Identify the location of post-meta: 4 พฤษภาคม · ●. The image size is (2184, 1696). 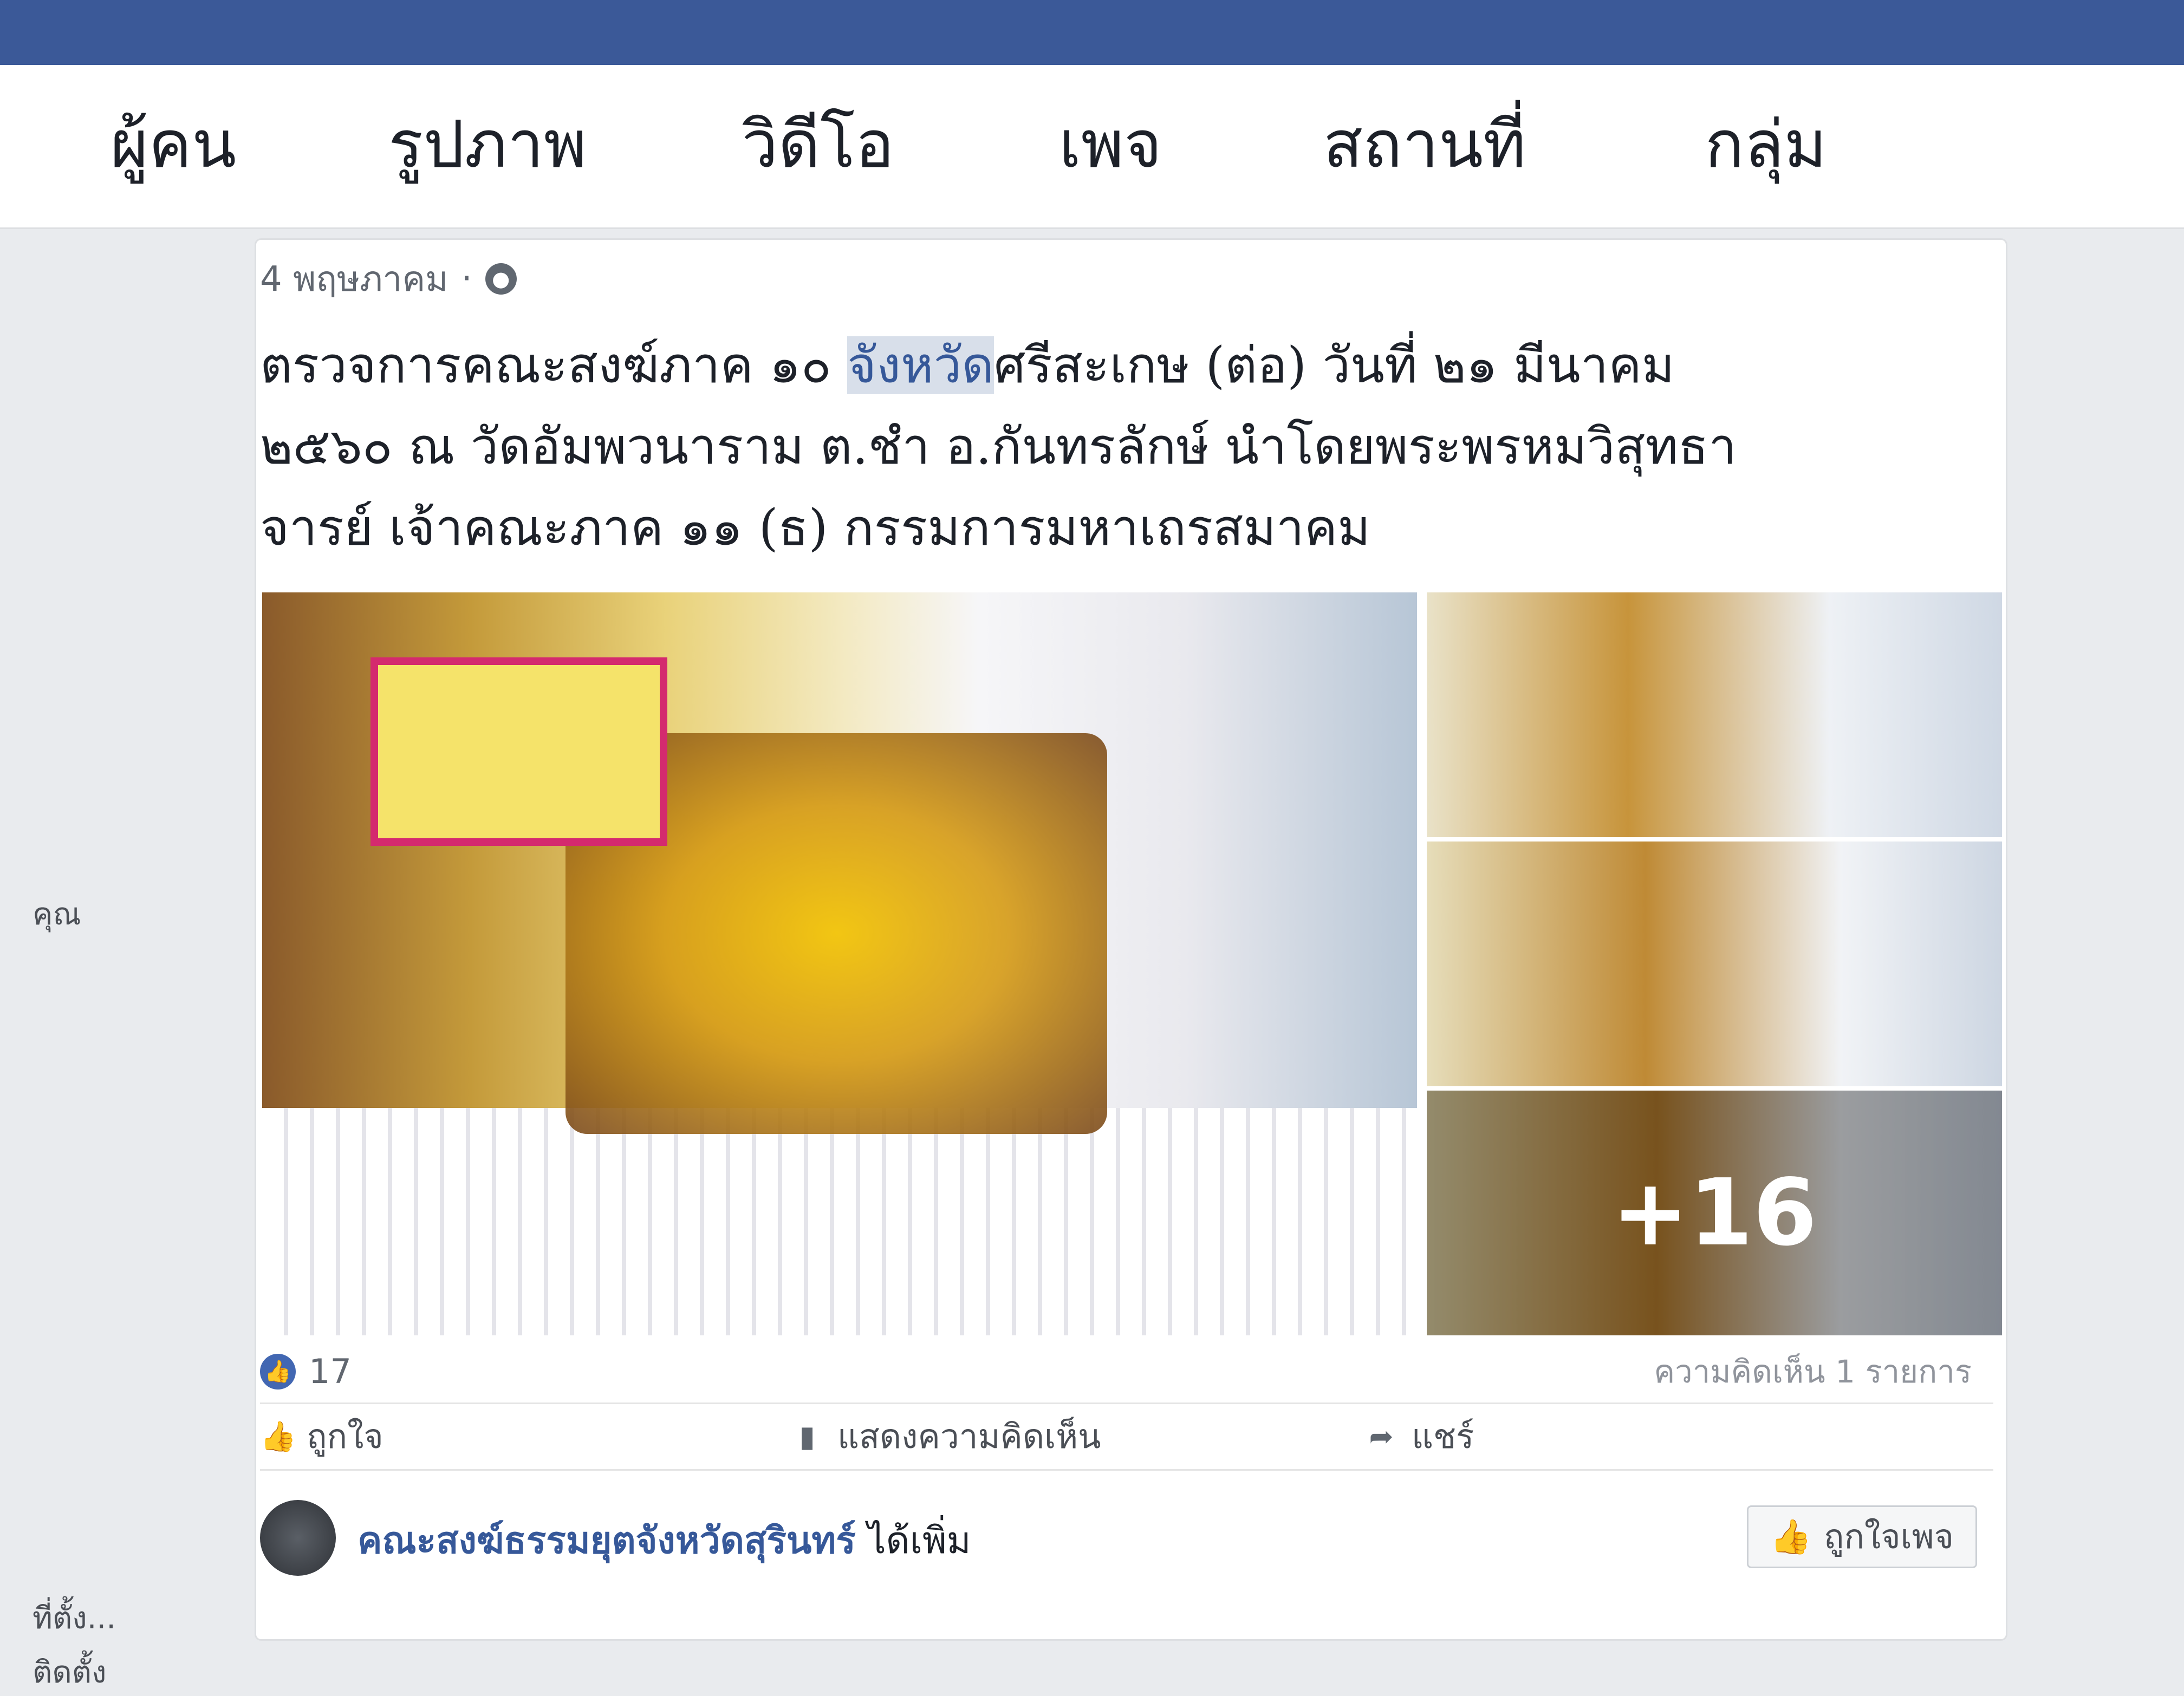
(388, 279).